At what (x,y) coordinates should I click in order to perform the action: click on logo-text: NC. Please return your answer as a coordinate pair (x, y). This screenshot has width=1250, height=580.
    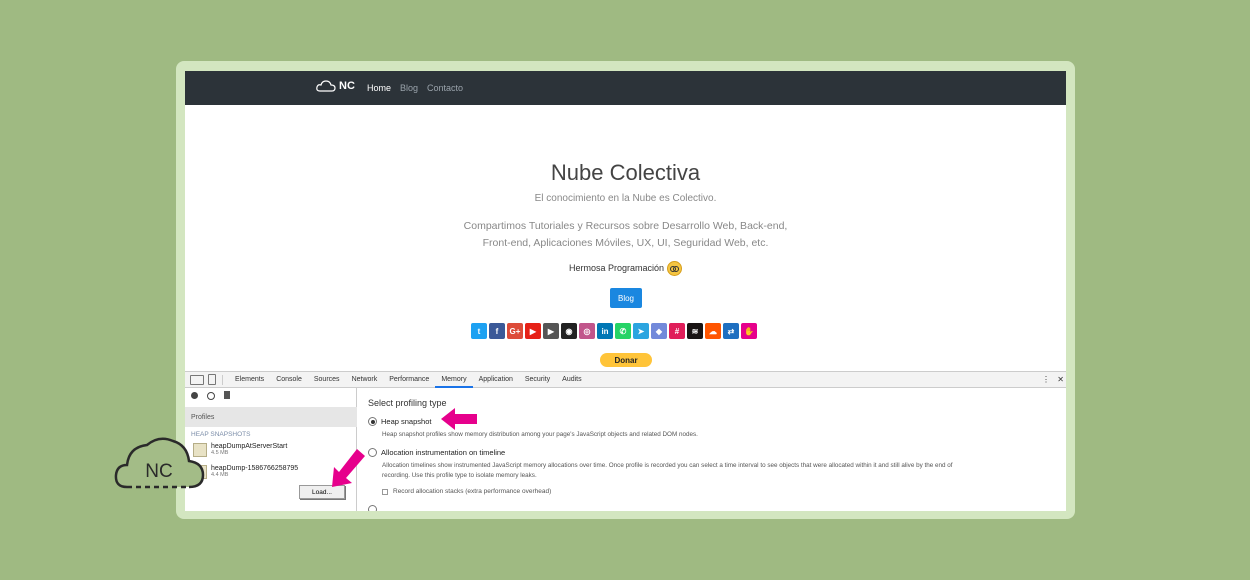
    Looking at the image, I should click on (158, 471).